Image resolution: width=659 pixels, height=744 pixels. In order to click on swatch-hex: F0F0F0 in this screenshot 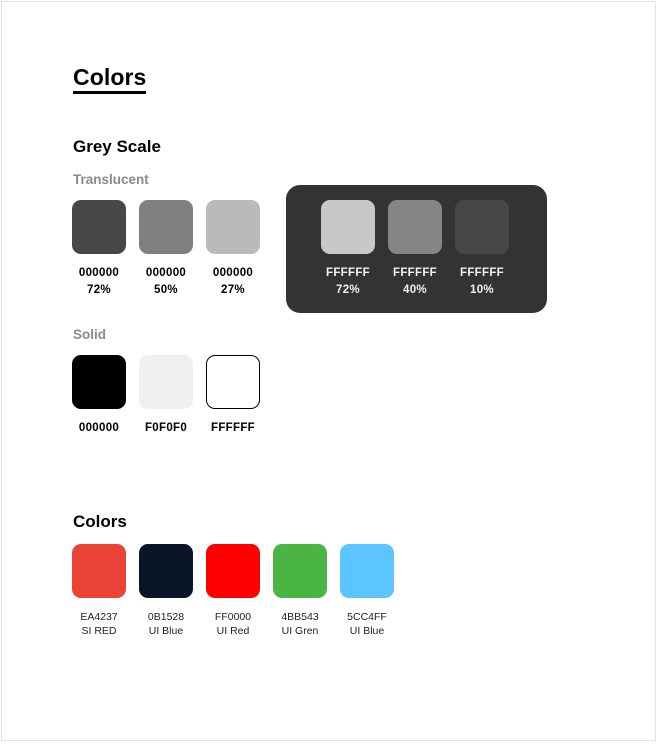, I will do `click(166, 428)`.